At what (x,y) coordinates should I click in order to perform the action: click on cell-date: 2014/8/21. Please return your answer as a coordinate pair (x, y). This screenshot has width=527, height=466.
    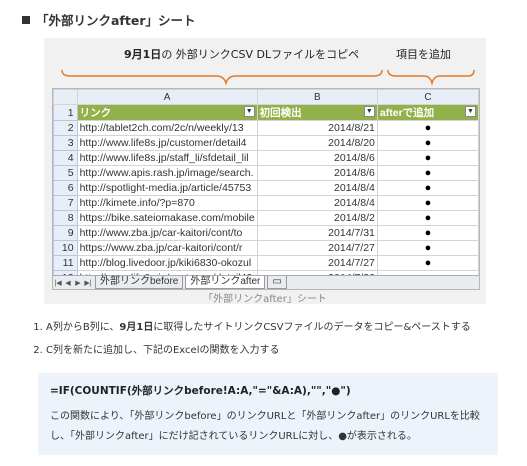
    Looking at the image, I should click on (317, 128).